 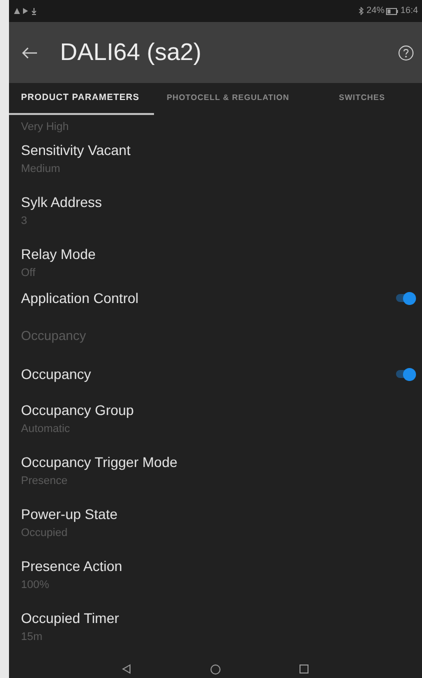 I want to click on back-arrow-icon, so click(x=30, y=52).